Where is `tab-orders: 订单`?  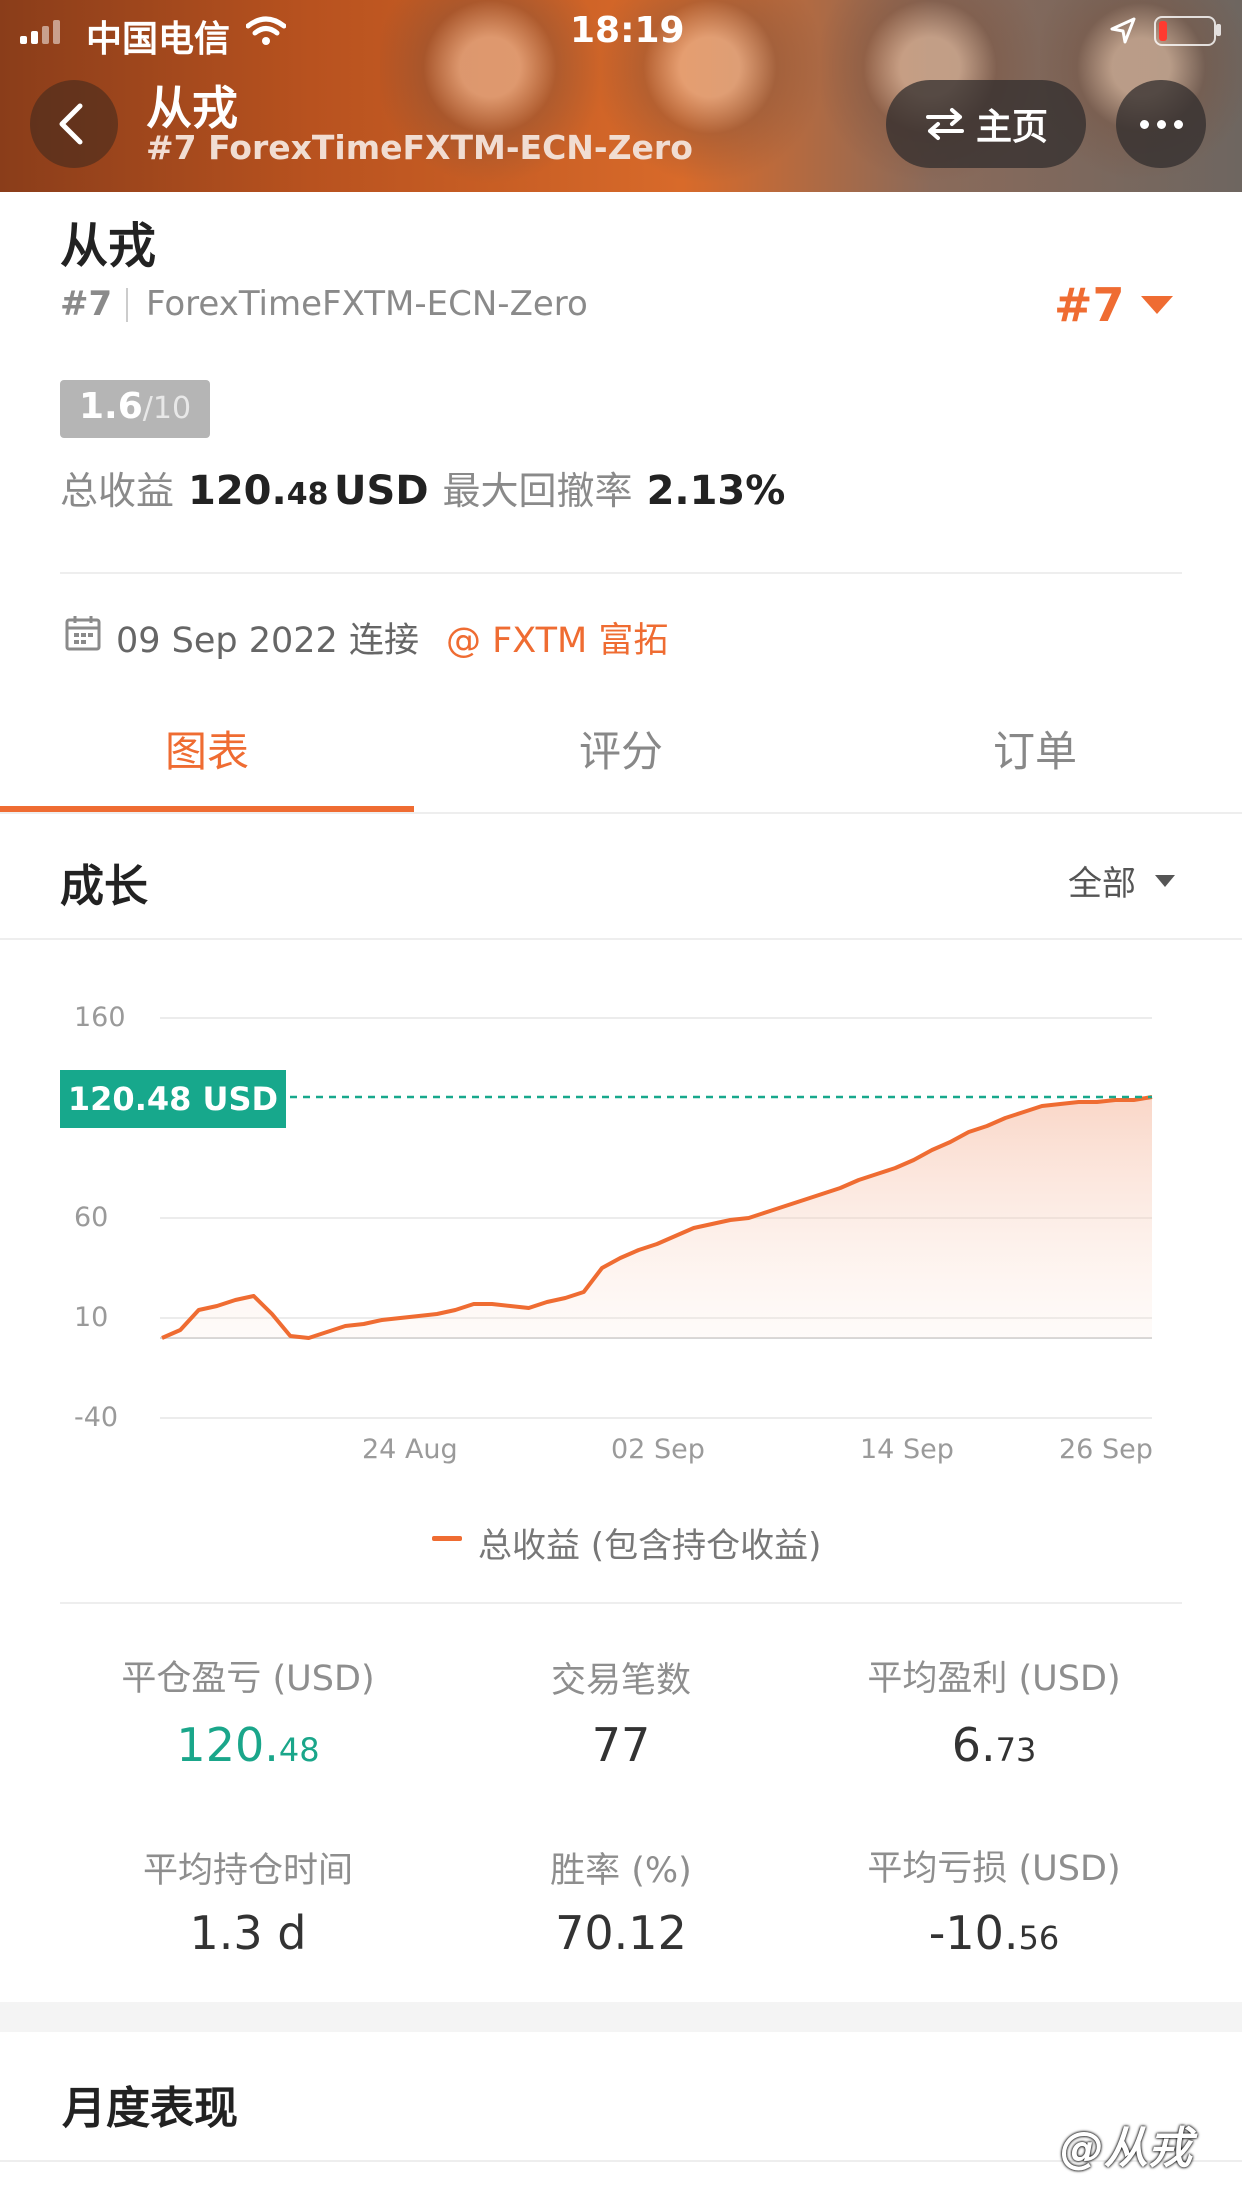
tab-orders: 订单 is located at coordinates (1035, 748).